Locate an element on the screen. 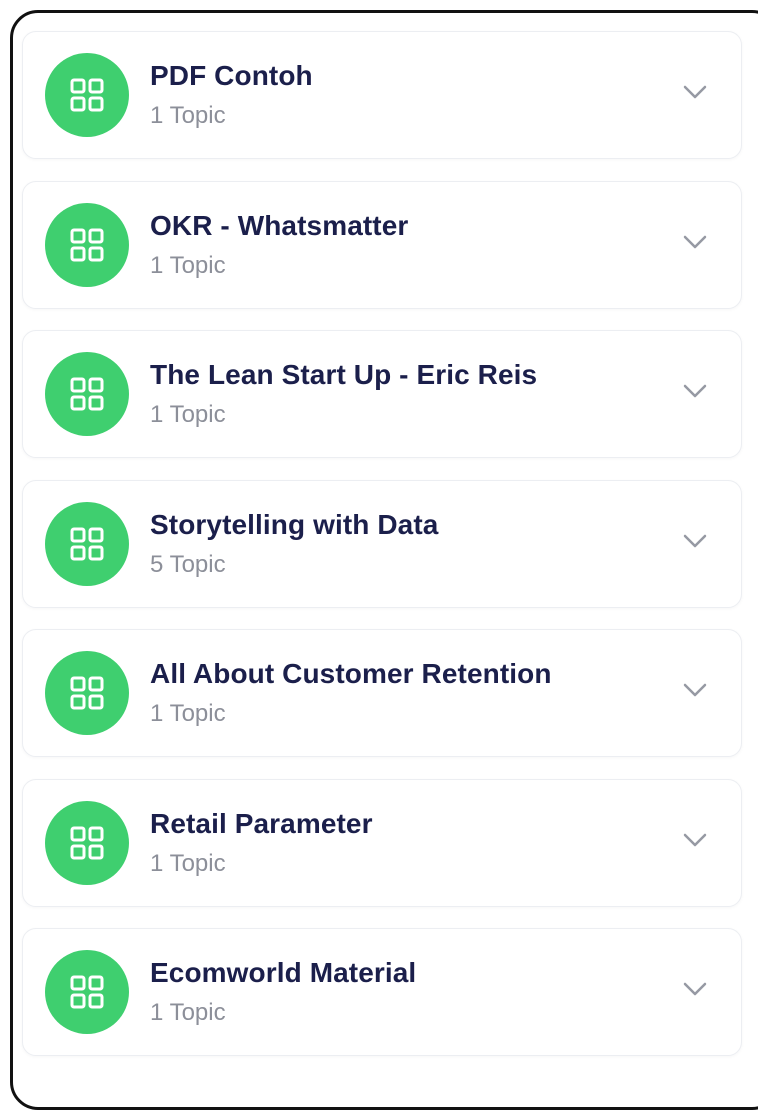 Image resolution: width=758 pixels, height=1110 pixels. module-title: The Lean Start Up - Eric Reis is located at coordinates (344, 374).